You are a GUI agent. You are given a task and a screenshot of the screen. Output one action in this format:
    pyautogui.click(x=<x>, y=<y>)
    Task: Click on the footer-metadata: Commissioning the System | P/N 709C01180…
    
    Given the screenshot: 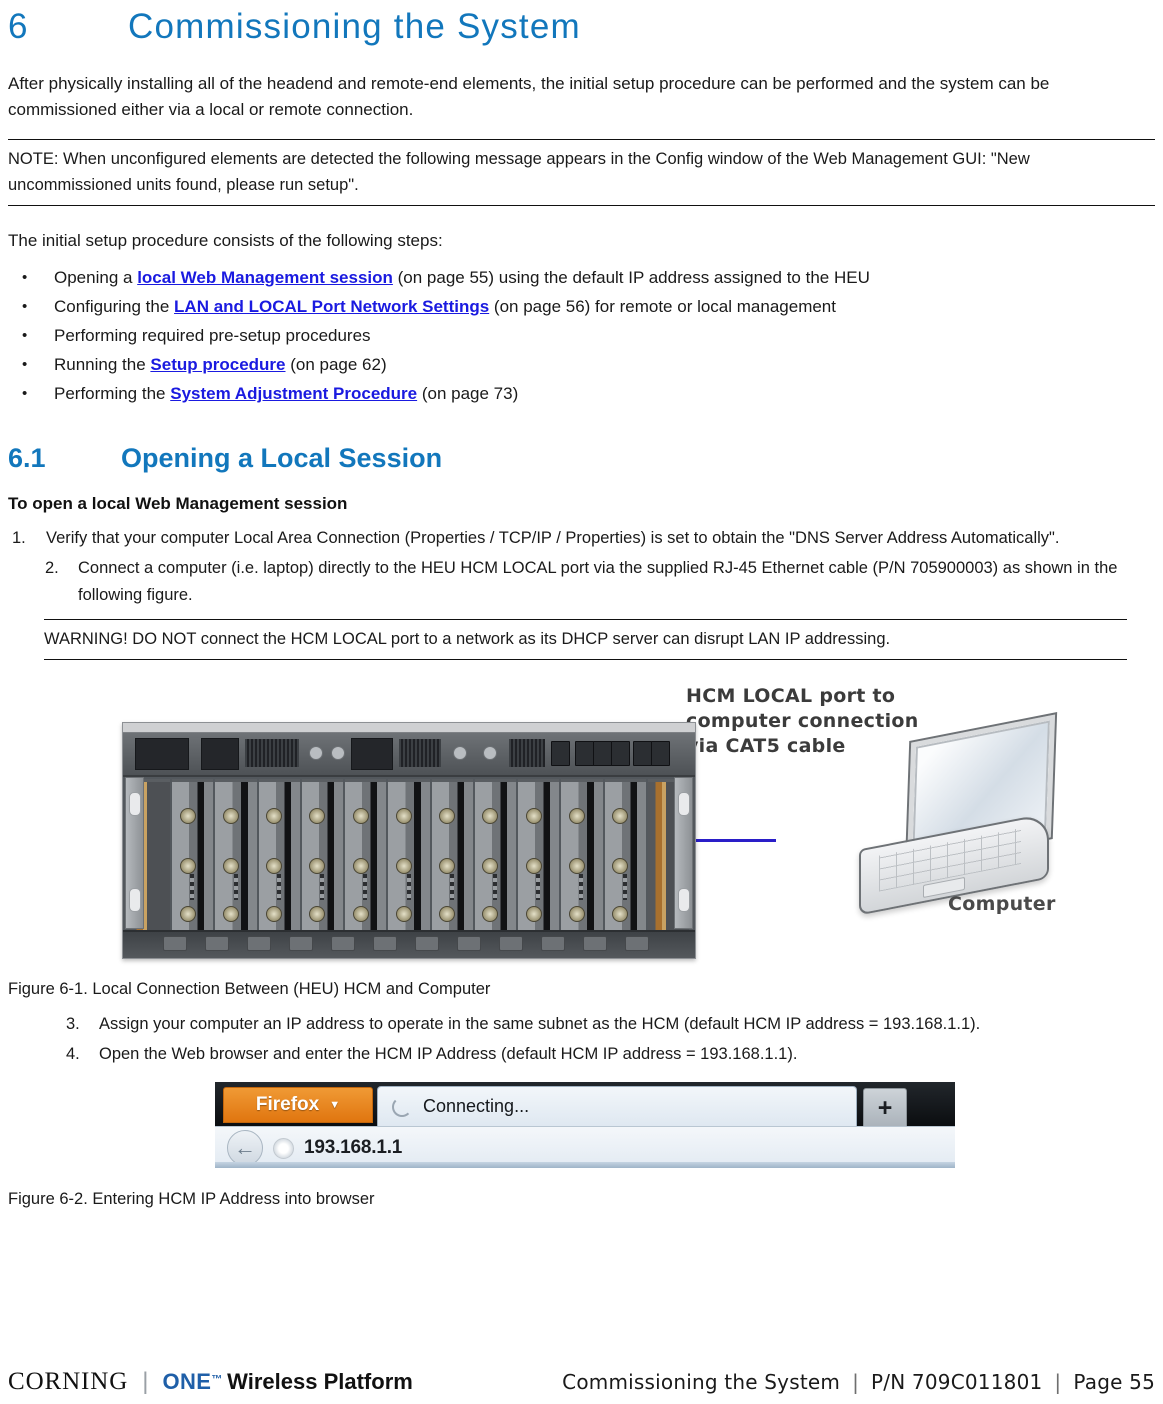 What is the action you would take?
    pyautogui.click(x=858, y=1382)
    